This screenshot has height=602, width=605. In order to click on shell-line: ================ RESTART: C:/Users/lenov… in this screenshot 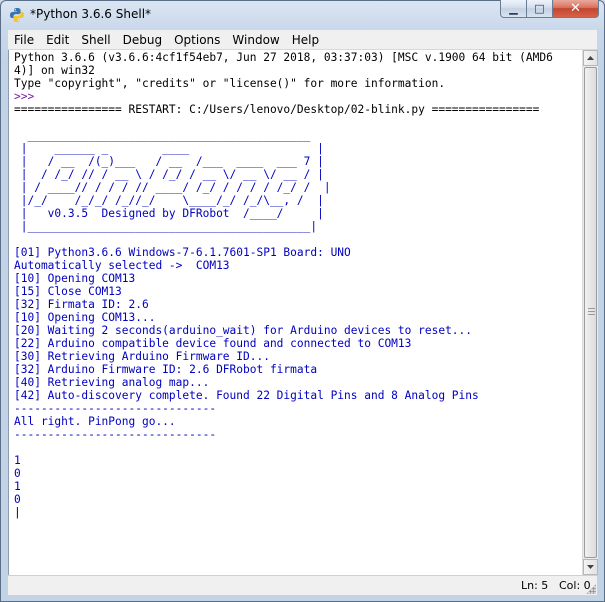, I will do `click(277, 109)`.